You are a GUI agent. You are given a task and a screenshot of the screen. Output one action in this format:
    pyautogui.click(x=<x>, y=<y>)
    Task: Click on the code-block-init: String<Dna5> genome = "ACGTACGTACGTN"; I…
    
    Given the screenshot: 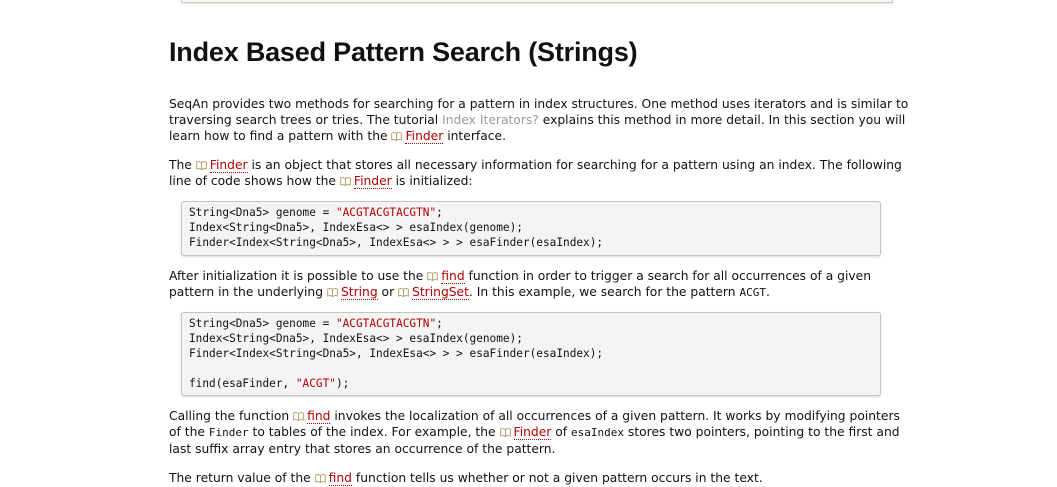 What is the action you would take?
    pyautogui.click(x=531, y=228)
    